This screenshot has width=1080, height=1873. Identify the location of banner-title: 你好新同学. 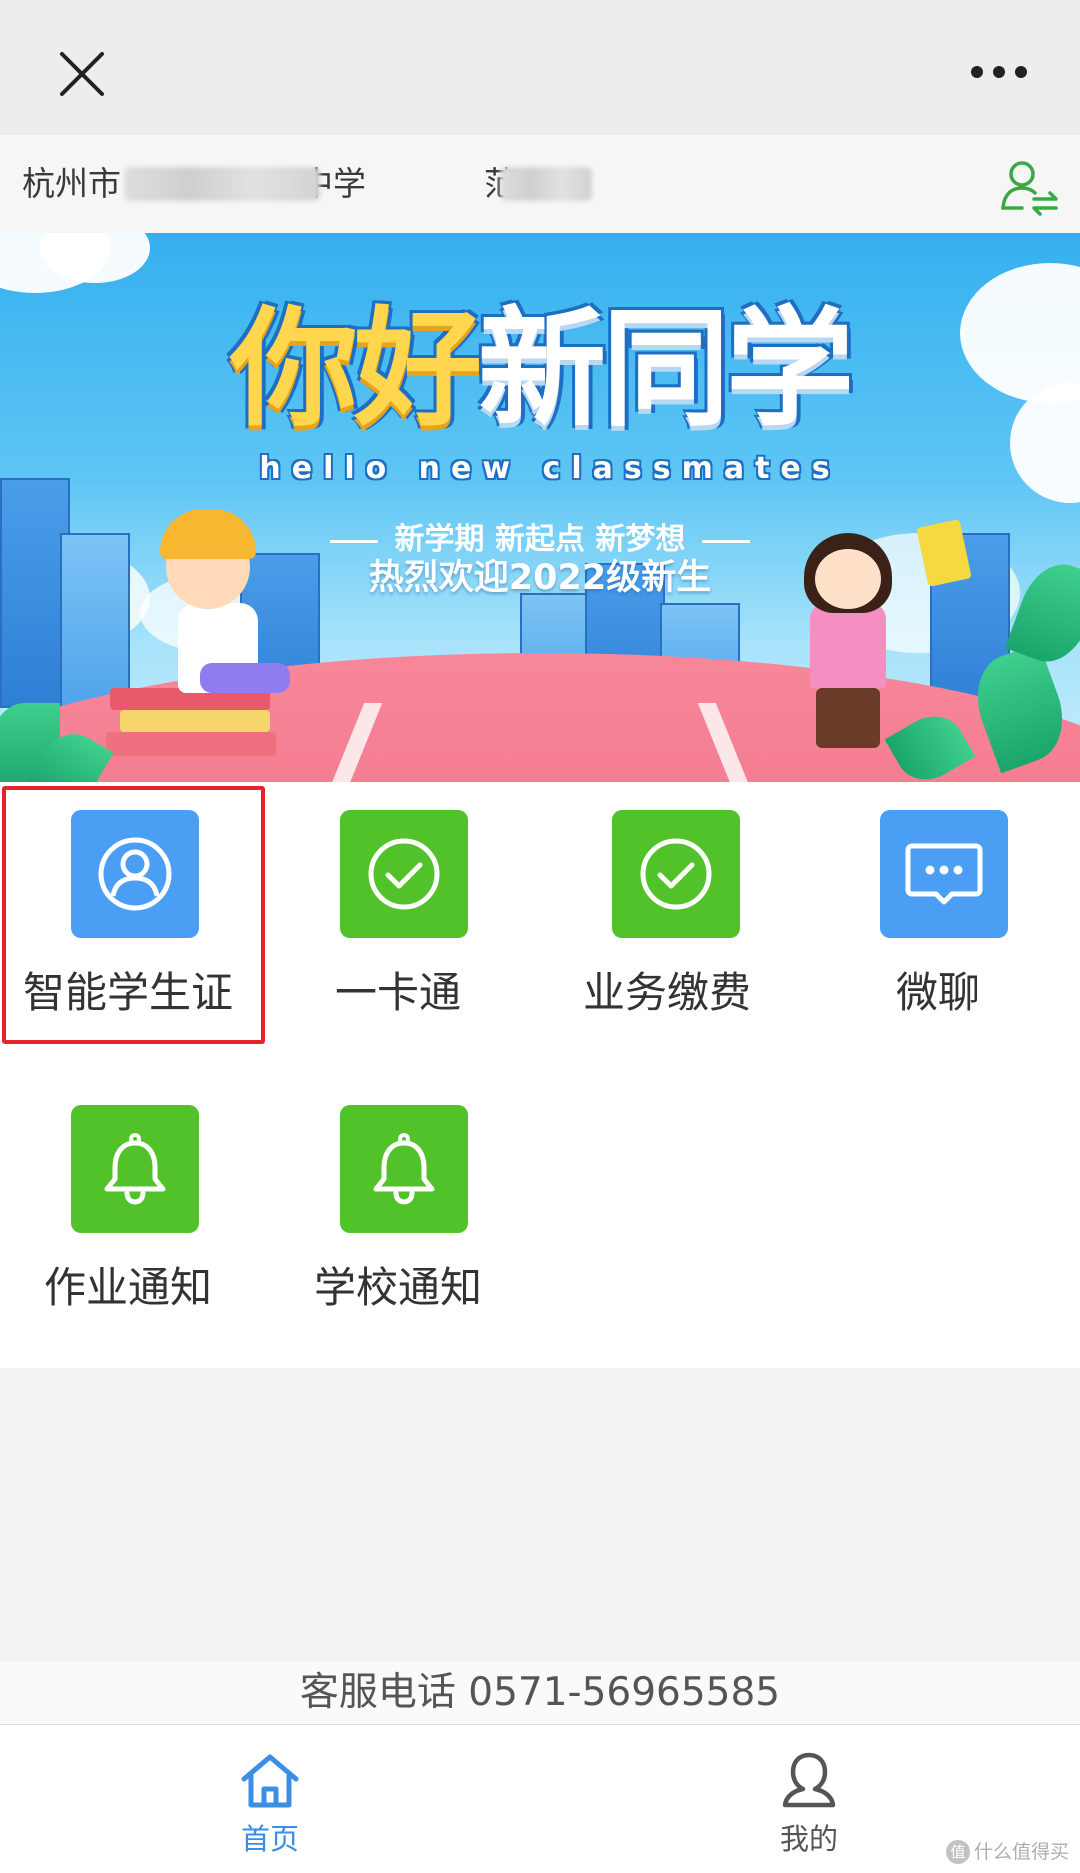
(540, 370).